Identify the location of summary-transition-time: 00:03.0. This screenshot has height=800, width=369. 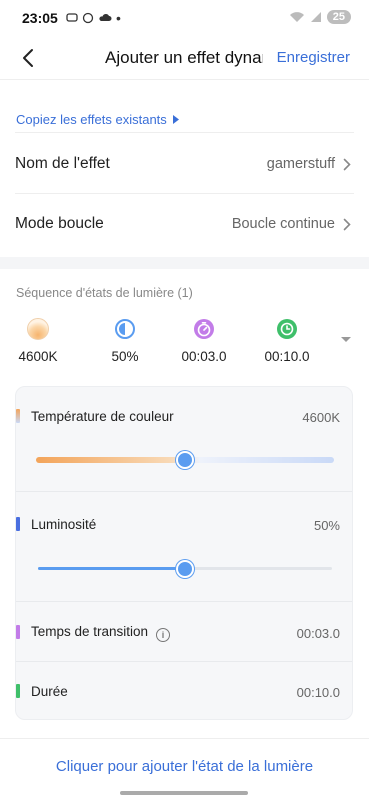
(204, 341).